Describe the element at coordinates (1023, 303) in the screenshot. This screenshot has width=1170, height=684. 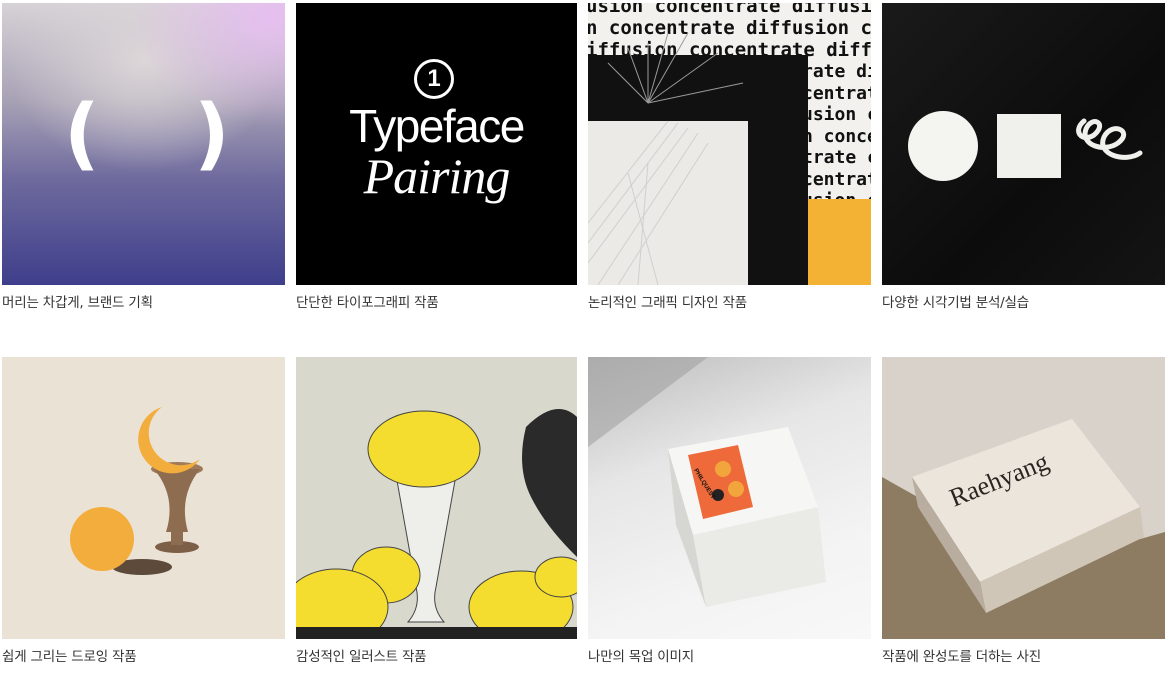
I see `card-caption: 다양한 시각기법 분석/실습` at that location.